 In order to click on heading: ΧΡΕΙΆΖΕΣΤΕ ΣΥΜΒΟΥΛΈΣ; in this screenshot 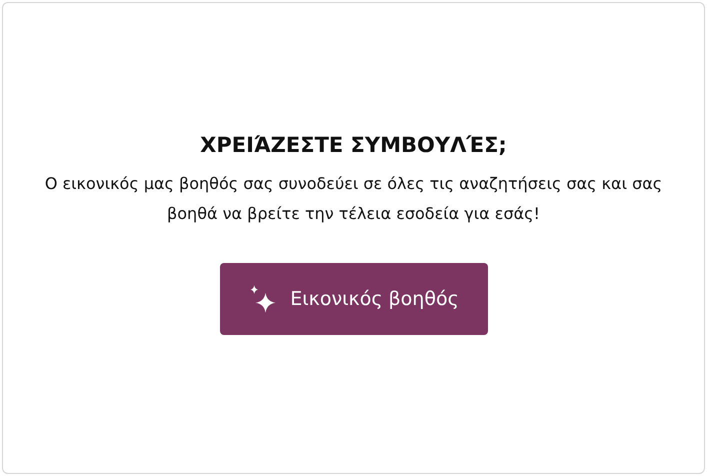, I will do `click(353, 145)`.